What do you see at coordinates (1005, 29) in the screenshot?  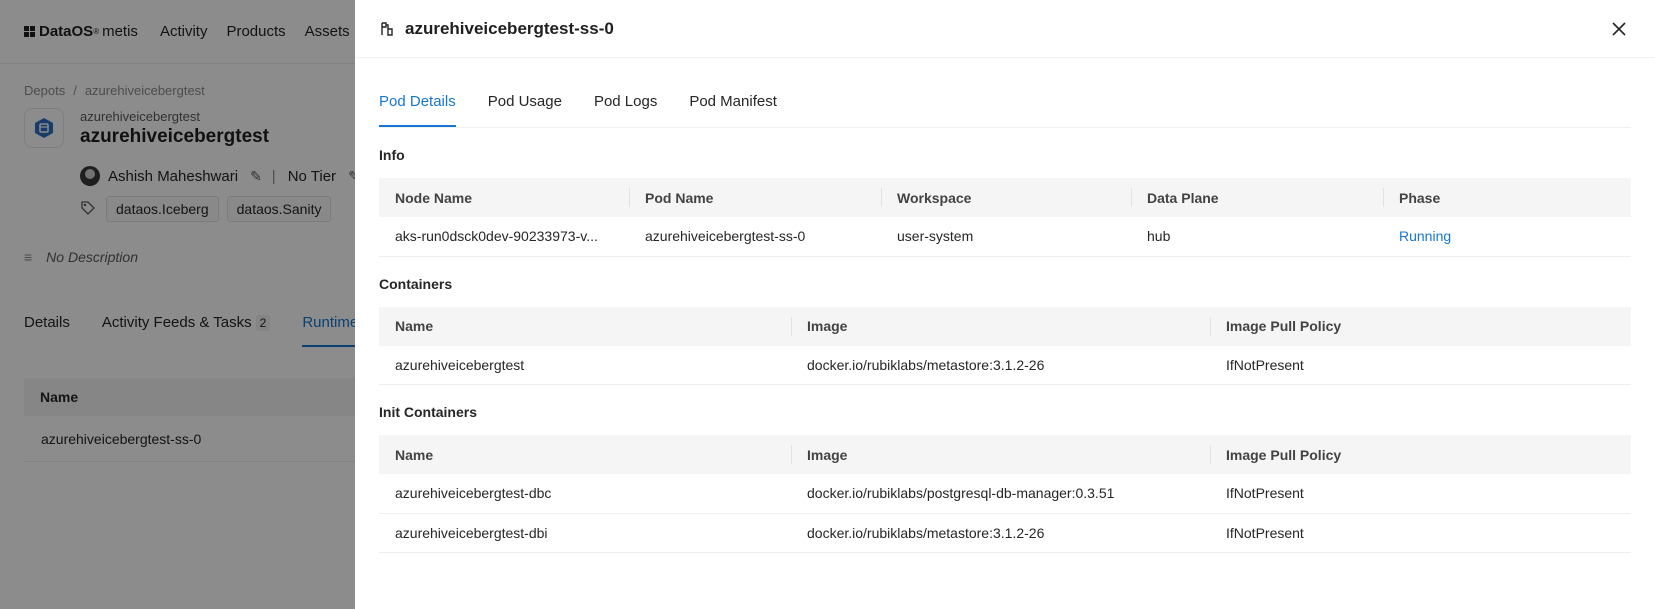 I see `drawer-header: azurehiveicebergtest-ss-0` at bounding box center [1005, 29].